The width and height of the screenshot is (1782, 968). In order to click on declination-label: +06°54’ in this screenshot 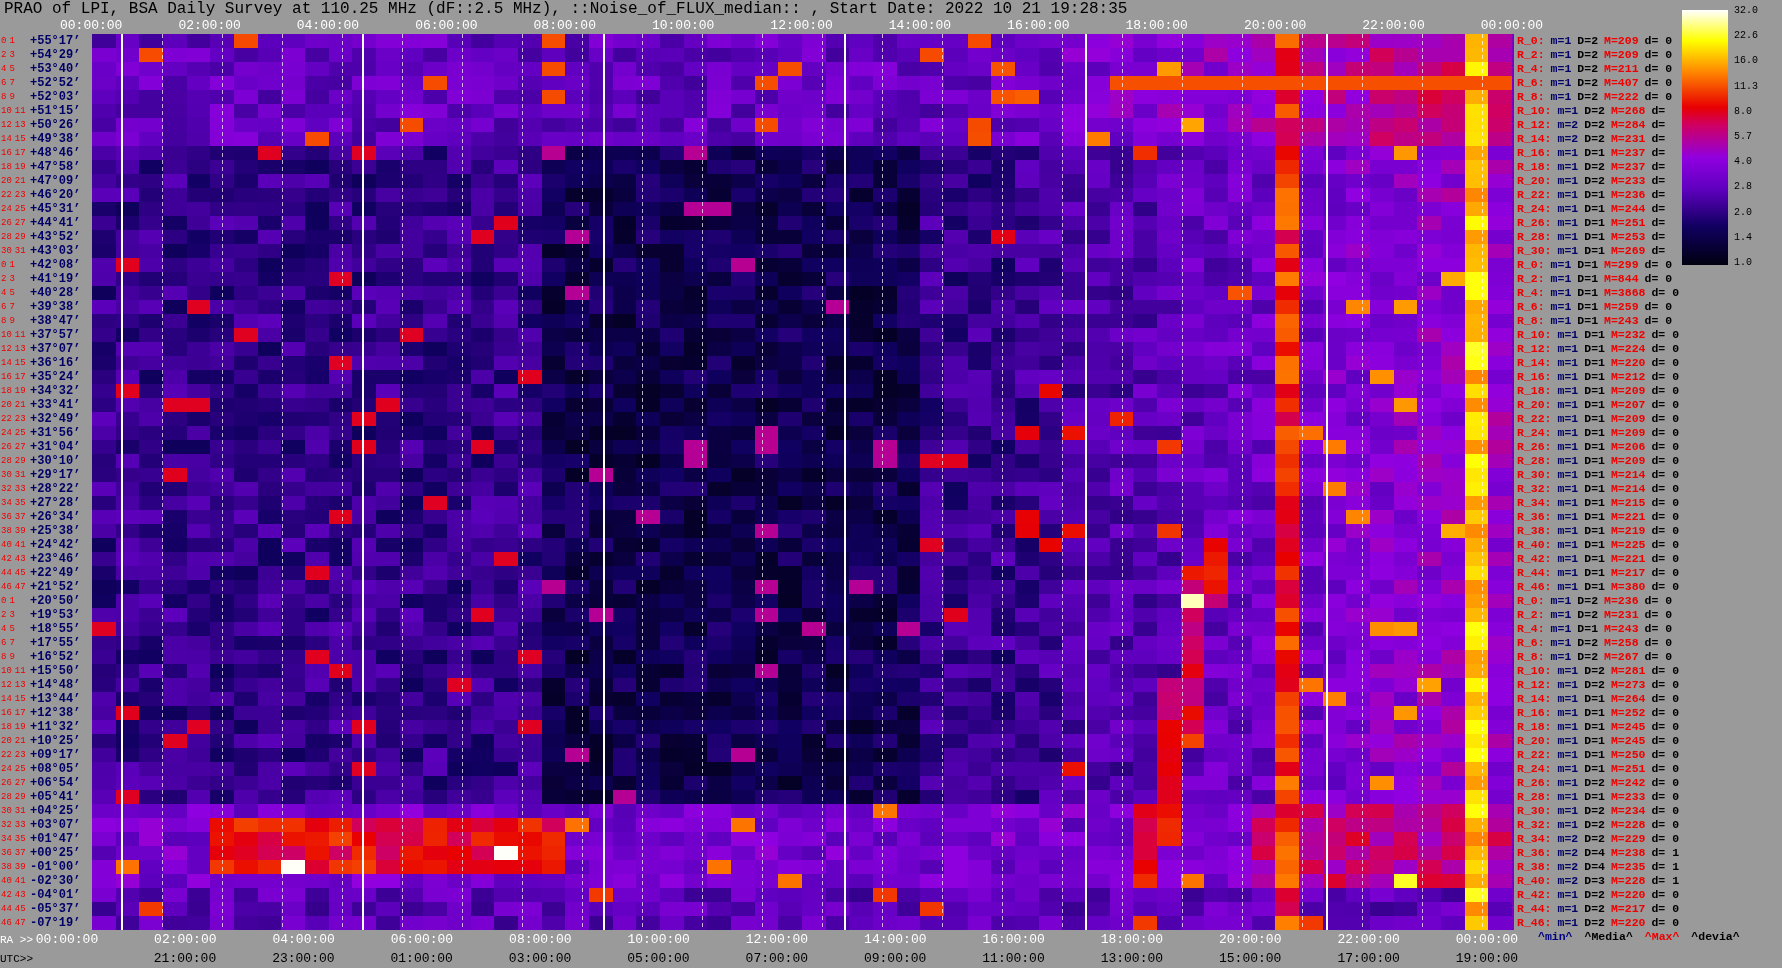, I will do `click(55, 783)`.